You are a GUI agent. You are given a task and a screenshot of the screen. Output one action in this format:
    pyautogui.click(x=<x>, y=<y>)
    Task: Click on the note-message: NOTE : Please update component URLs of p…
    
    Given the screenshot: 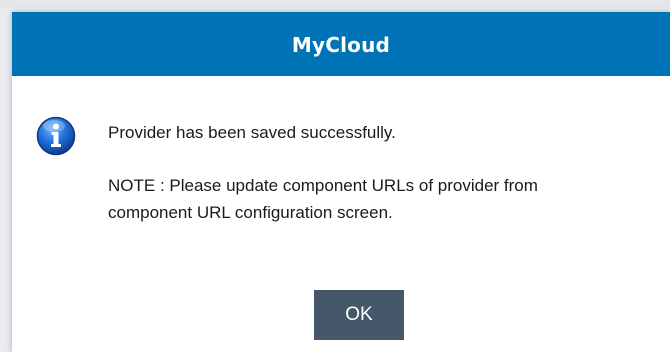 What is the action you would take?
    pyautogui.click(x=323, y=199)
    